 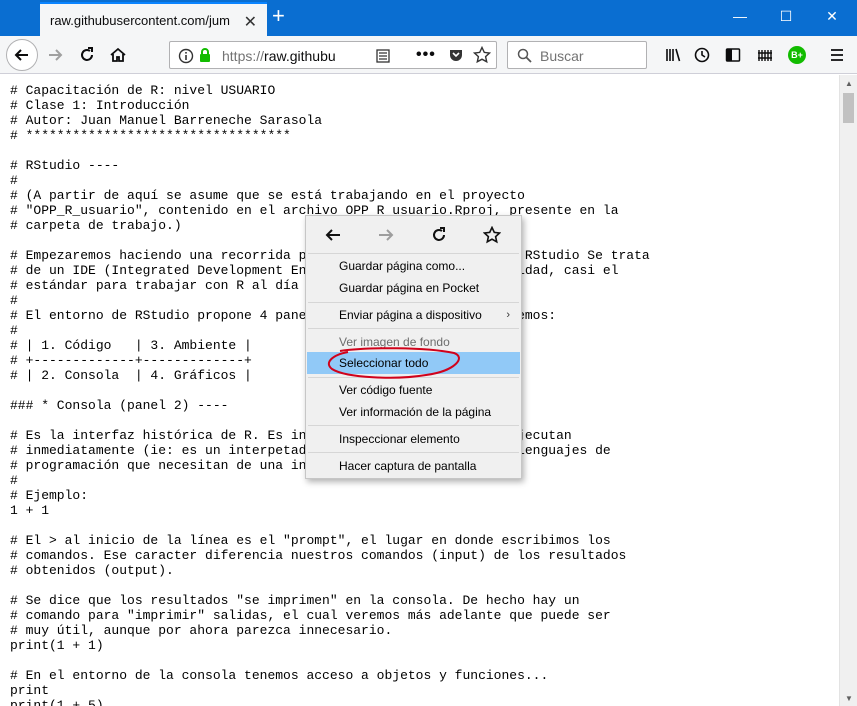 I want to click on navigation-toolbar: https://raw.githubu ••• Buscar B+, so click(x=428, y=55).